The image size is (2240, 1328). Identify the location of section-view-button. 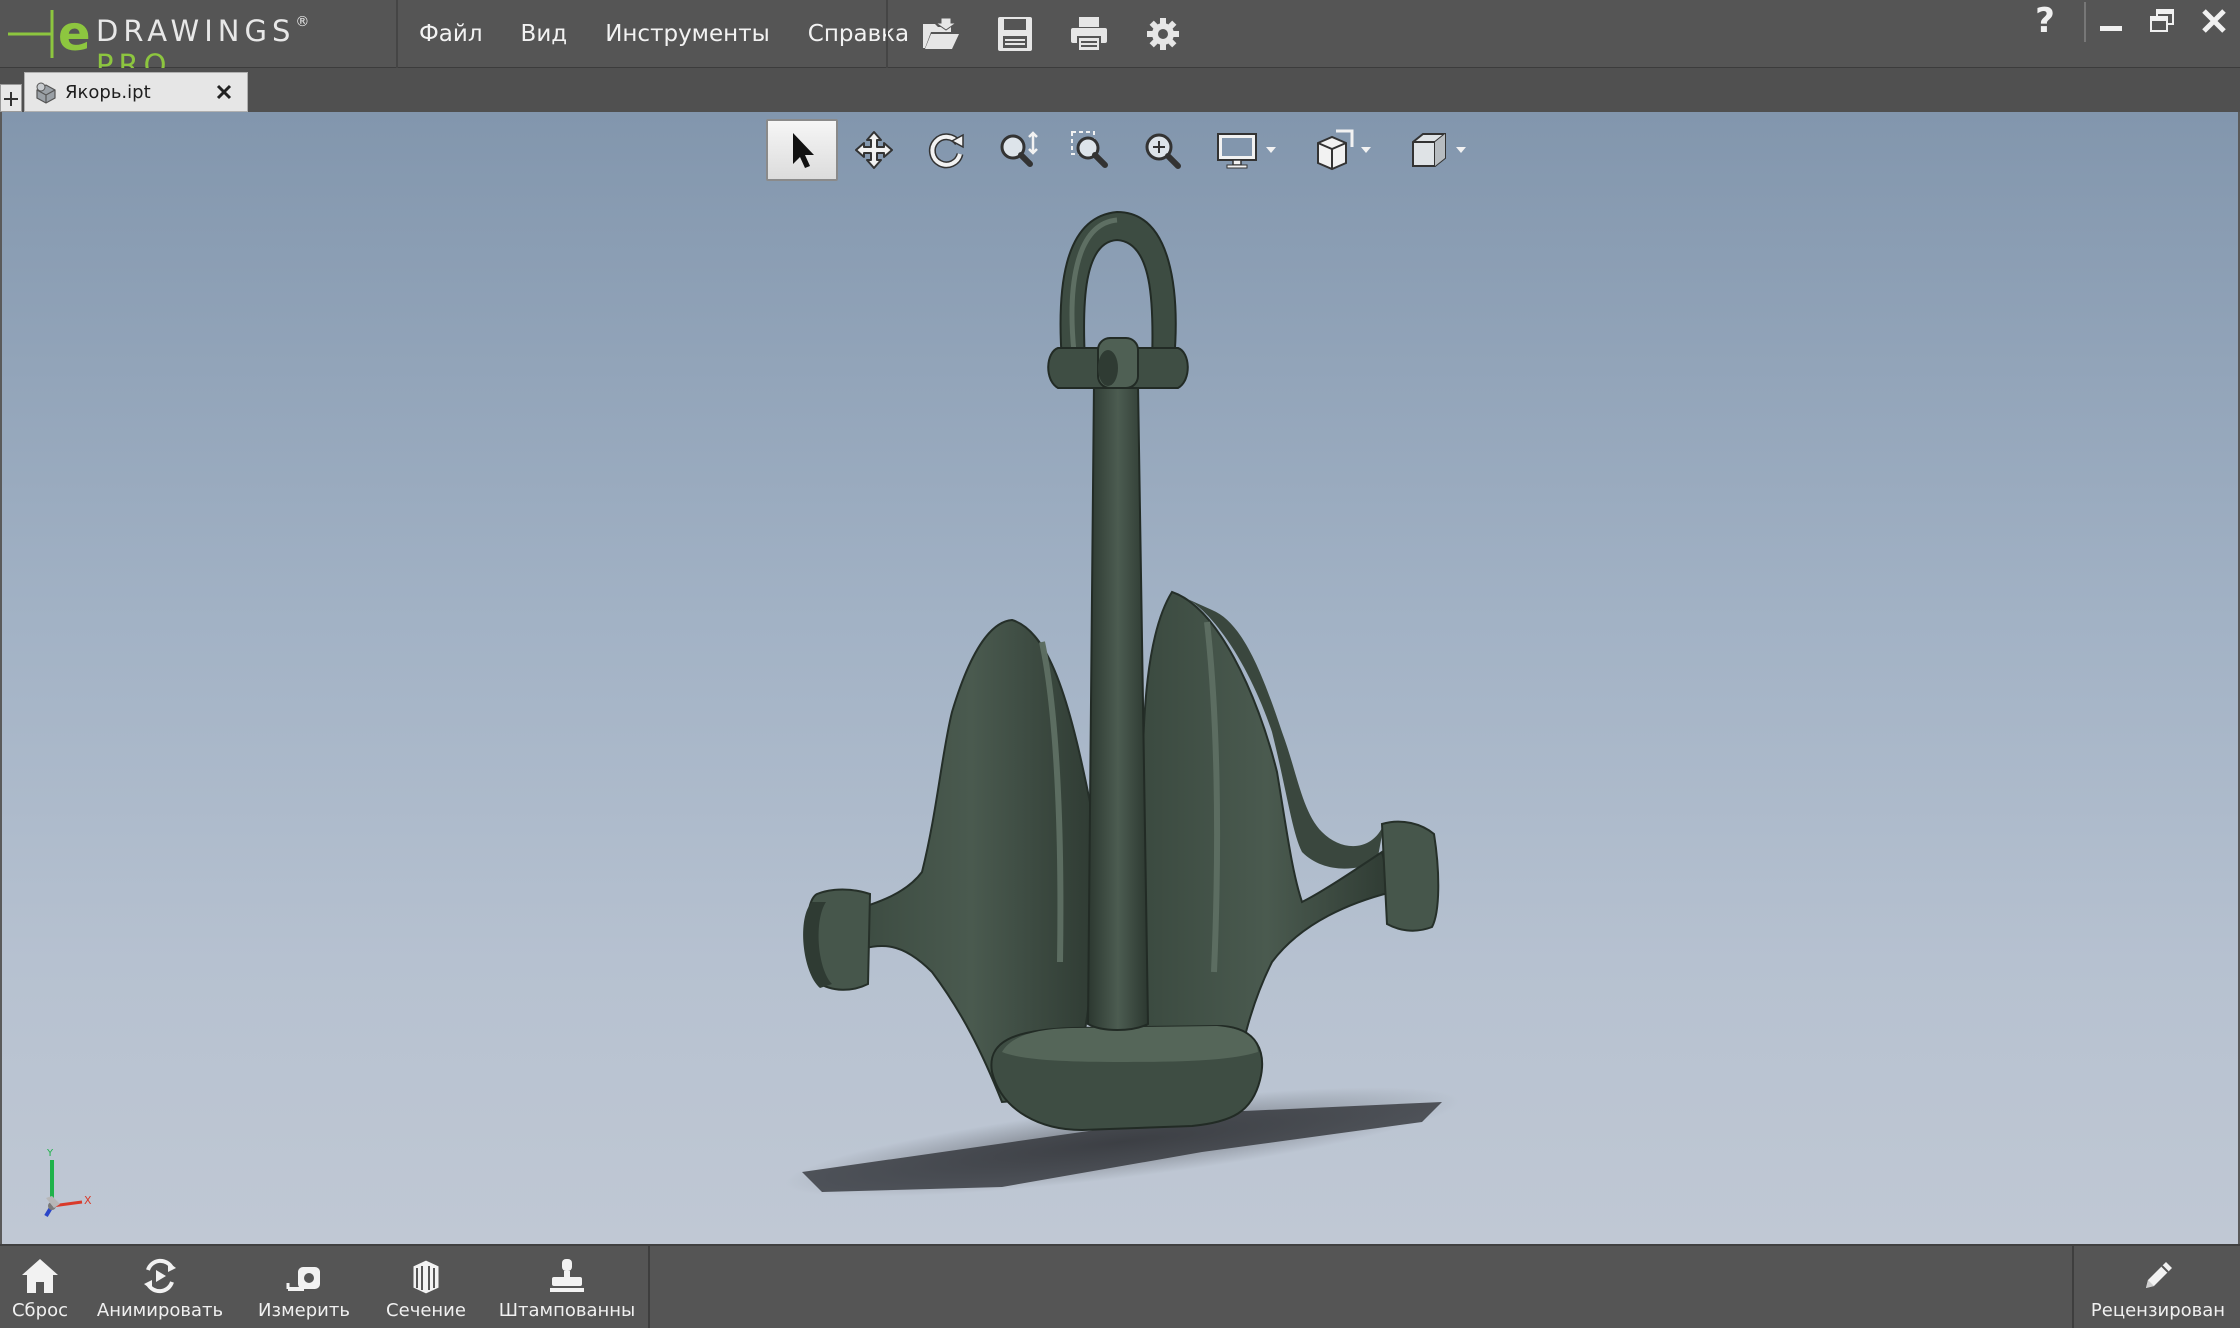
(1342, 150).